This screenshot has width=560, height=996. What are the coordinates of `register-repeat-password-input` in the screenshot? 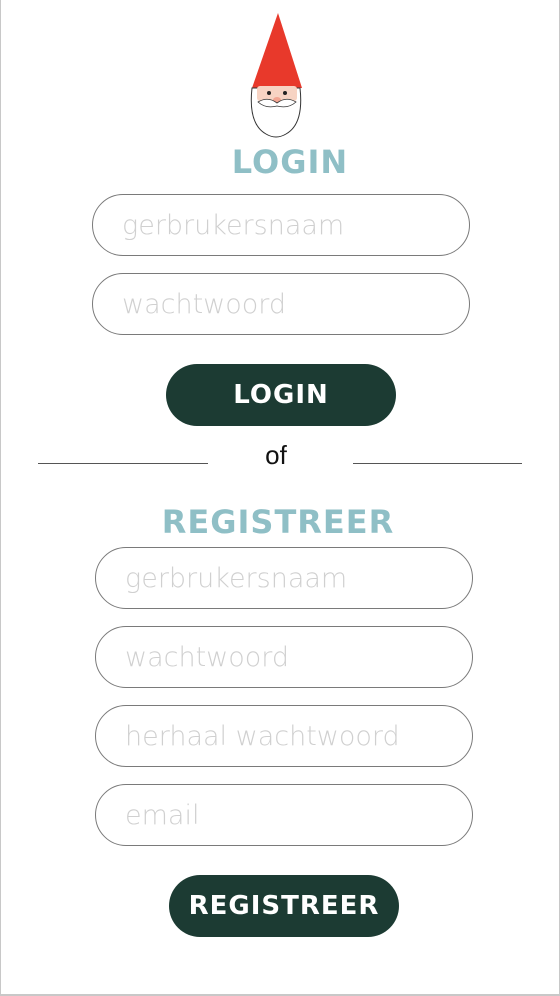 It's located at (284, 736).